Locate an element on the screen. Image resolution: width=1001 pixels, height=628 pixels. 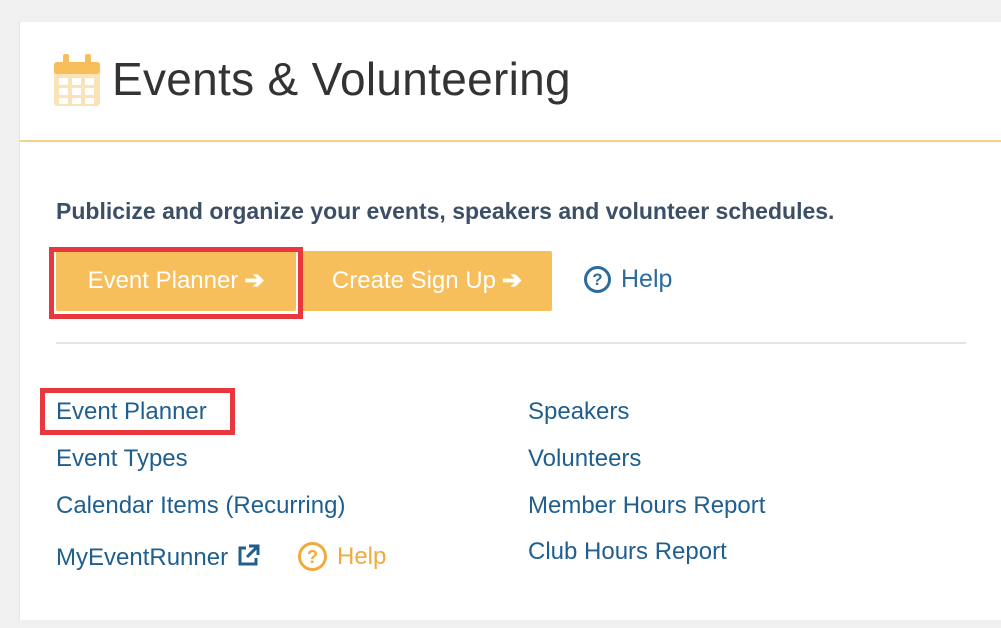
myeventrunner-help-label: Help is located at coordinates (362, 556).